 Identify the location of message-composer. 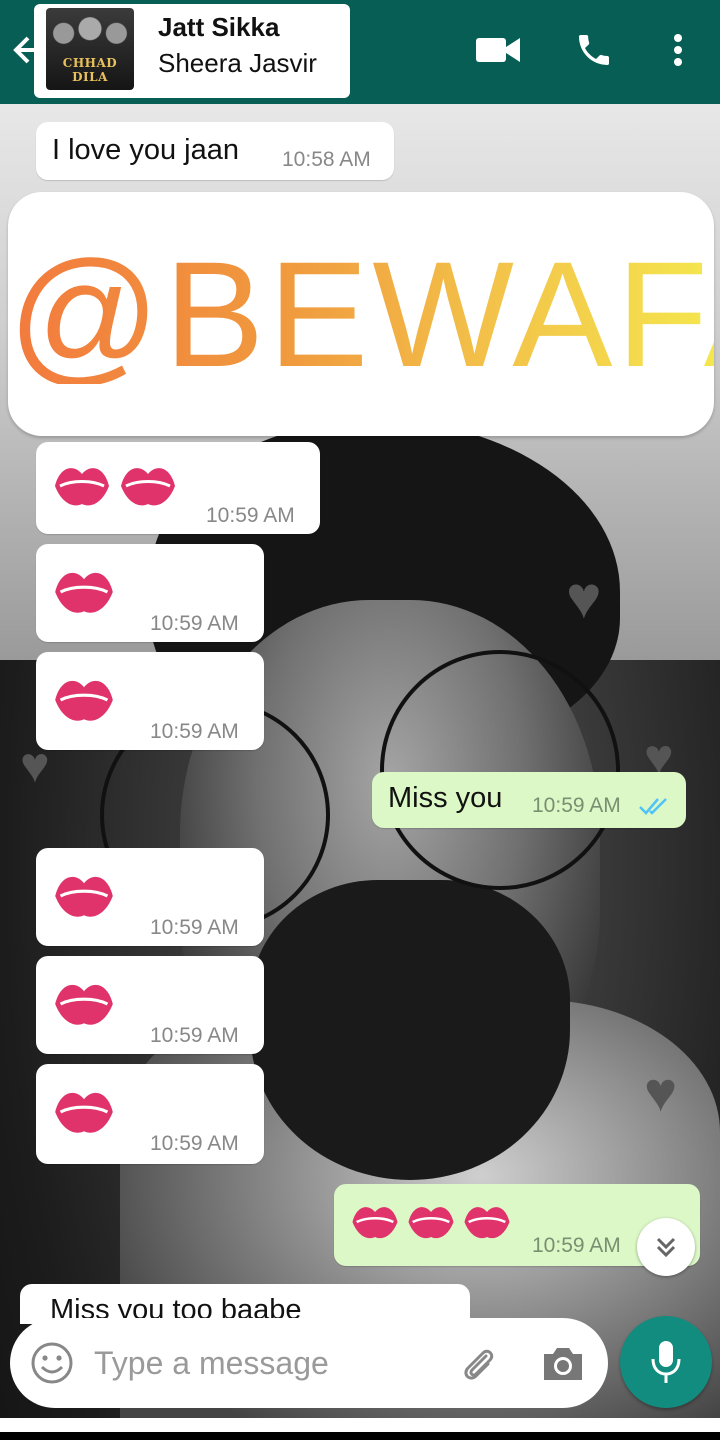
(309, 1363).